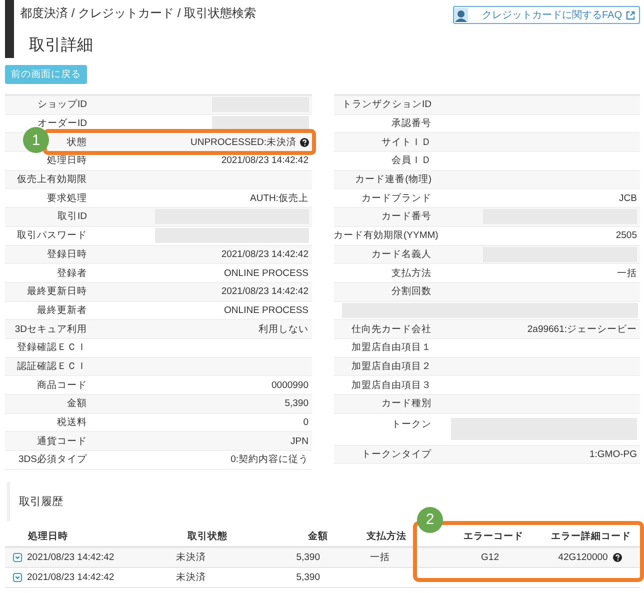 The height and width of the screenshot is (593, 644). Describe the element at coordinates (72, 273) in the screenshot. I see `field-label: 登録者` at that location.